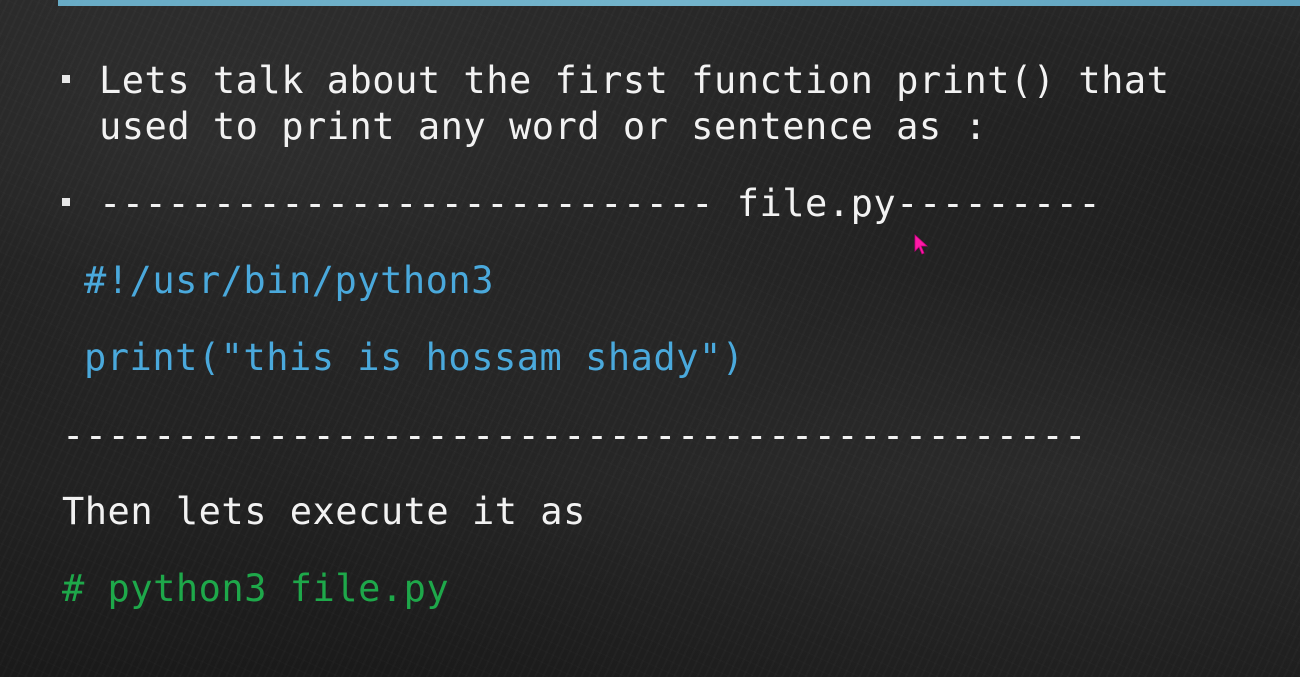  What do you see at coordinates (816, 203) in the screenshot?
I see `file-header-filename: file.py` at bounding box center [816, 203].